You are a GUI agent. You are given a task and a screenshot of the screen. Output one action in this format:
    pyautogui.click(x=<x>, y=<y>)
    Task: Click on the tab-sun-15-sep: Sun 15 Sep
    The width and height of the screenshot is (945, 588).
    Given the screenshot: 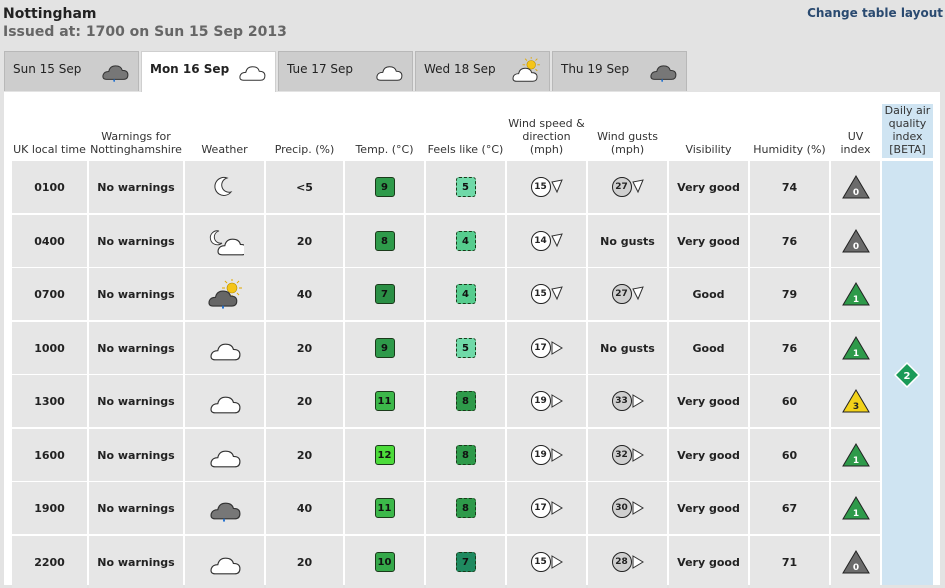 What is the action you would take?
    pyautogui.click(x=71, y=71)
    